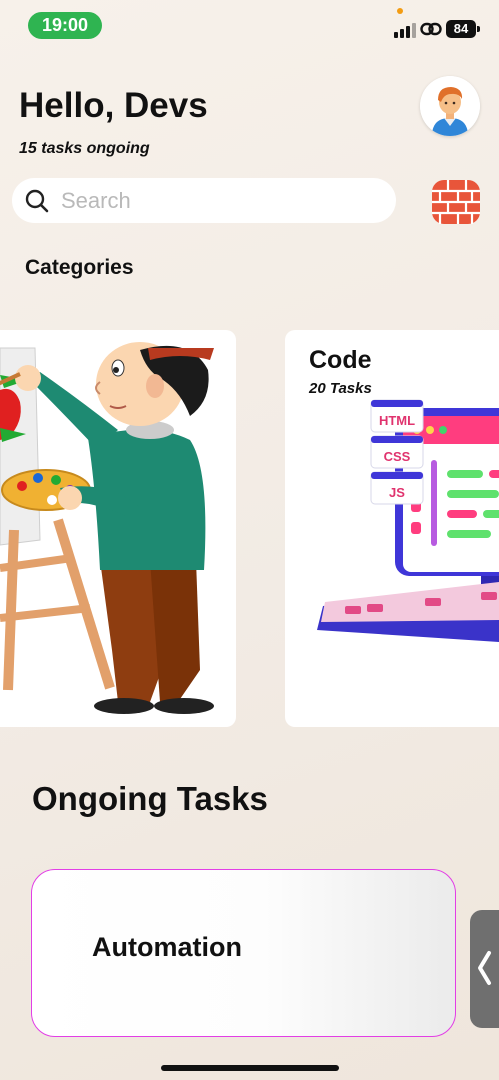 The width and height of the screenshot is (499, 1080). What do you see at coordinates (107, 528) in the screenshot?
I see `painter-illustration` at bounding box center [107, 528].